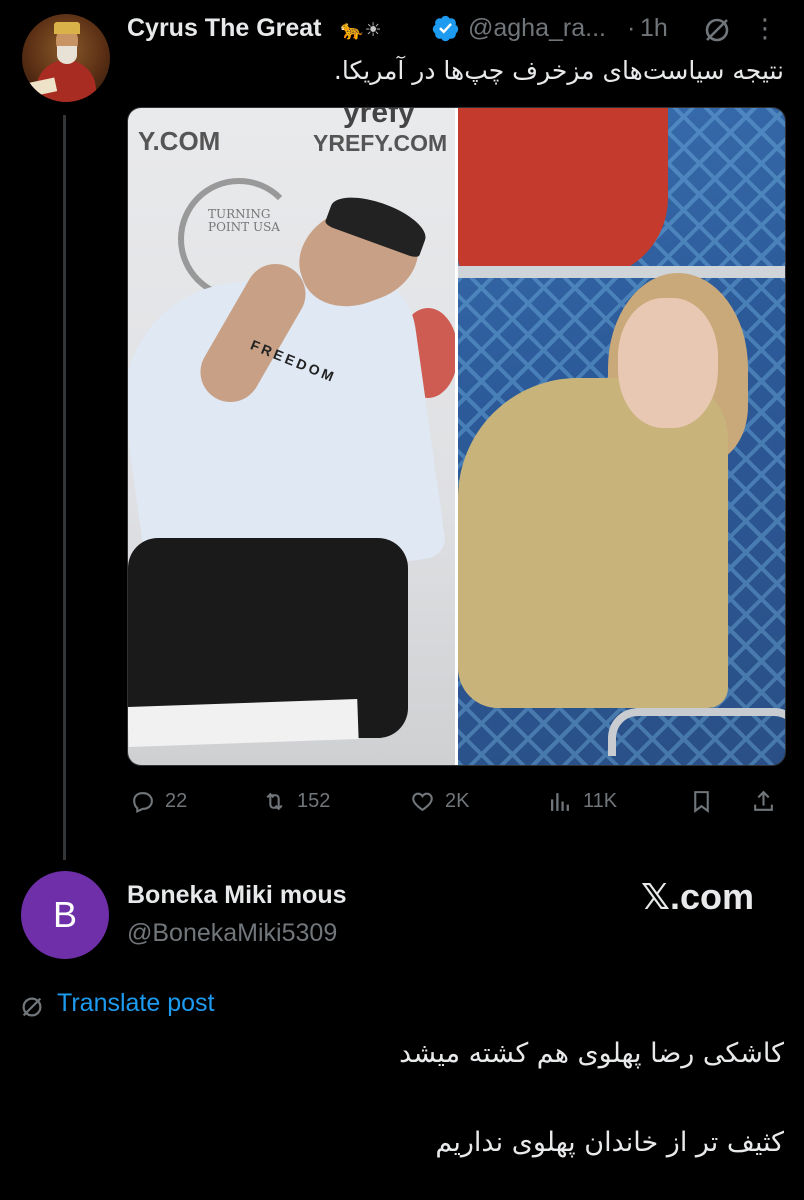 The height and width of the screenshot is (1200, 804). I want to click on verified-badge-icon, so click(445, 28).